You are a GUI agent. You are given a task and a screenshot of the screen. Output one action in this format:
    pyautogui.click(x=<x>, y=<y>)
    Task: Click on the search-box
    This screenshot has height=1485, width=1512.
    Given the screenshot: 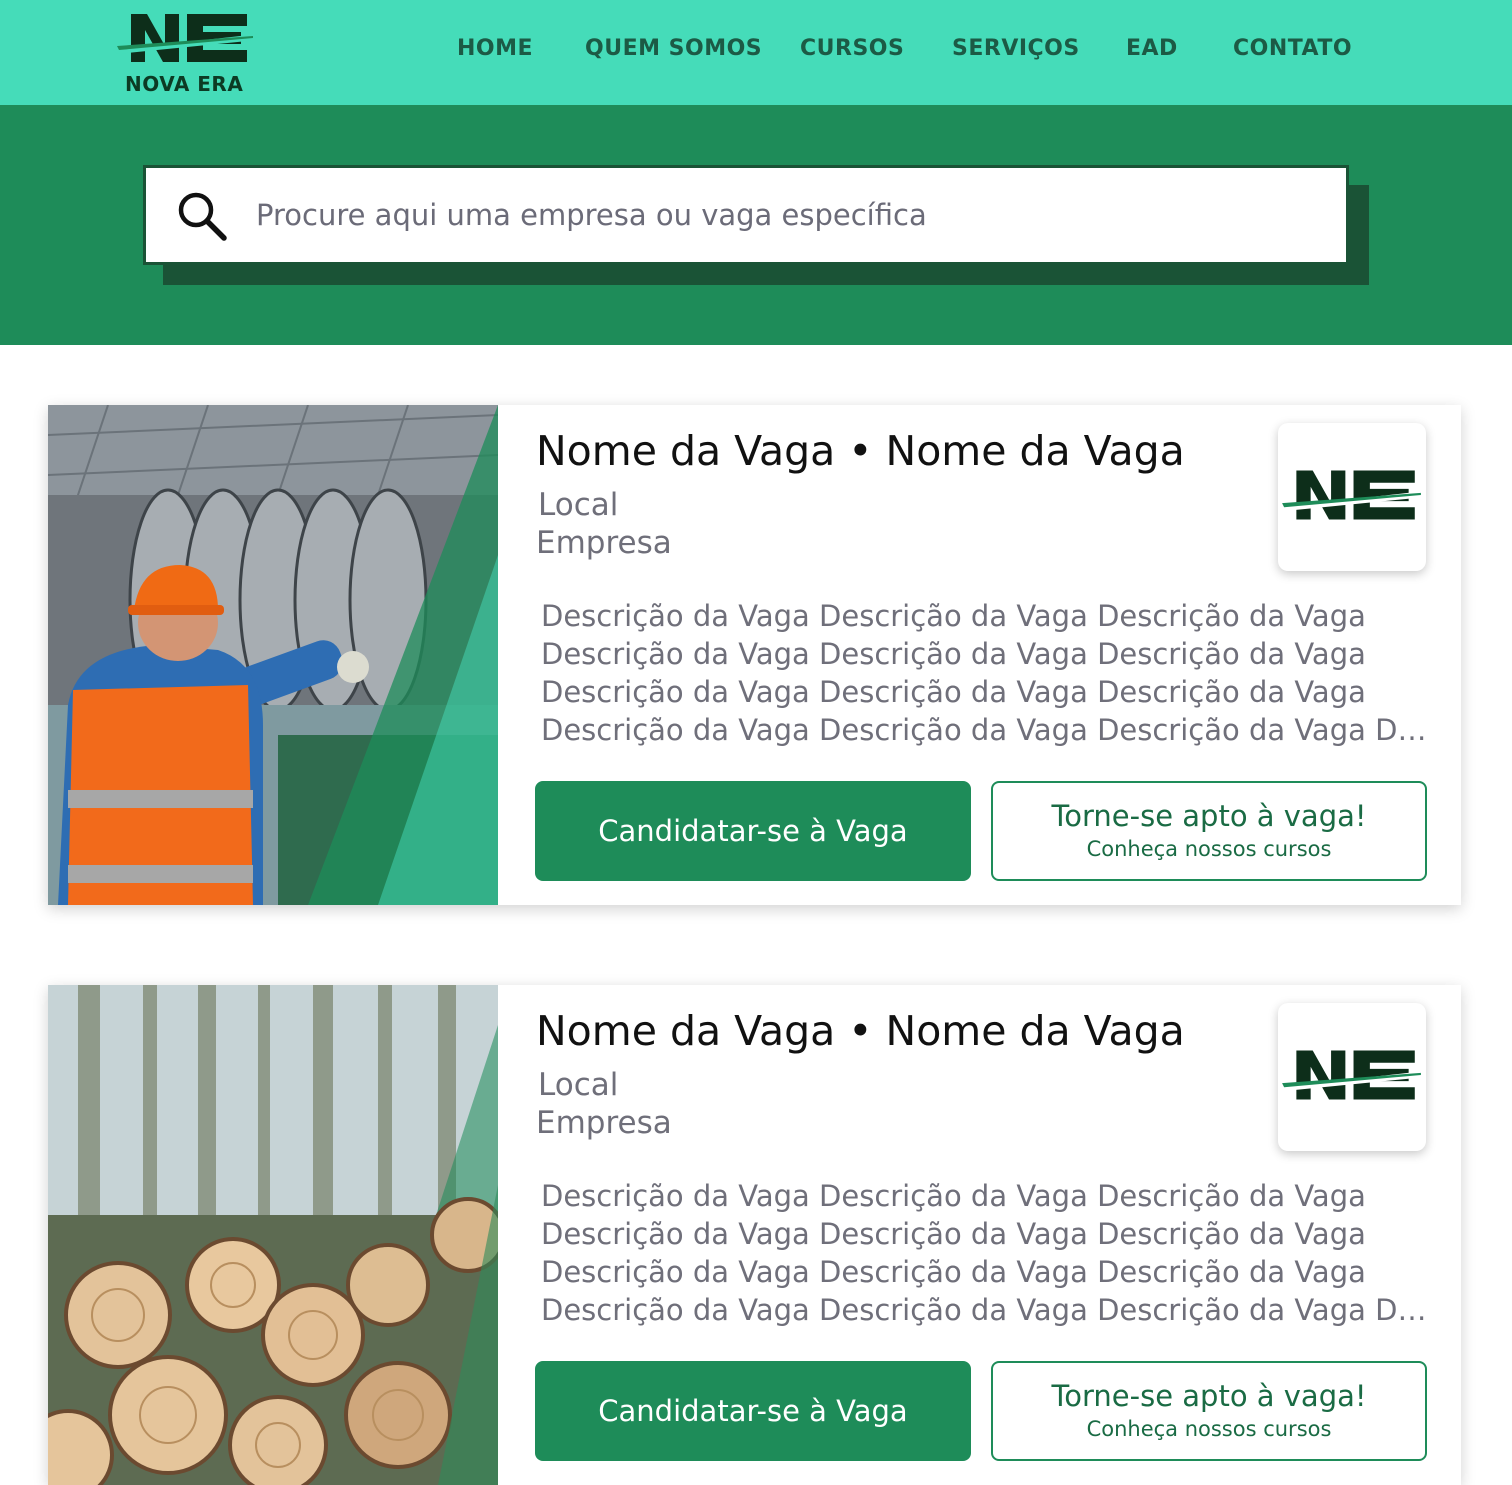 What is the action you would take?
    pyautogui.click(x=746, y=215)
    